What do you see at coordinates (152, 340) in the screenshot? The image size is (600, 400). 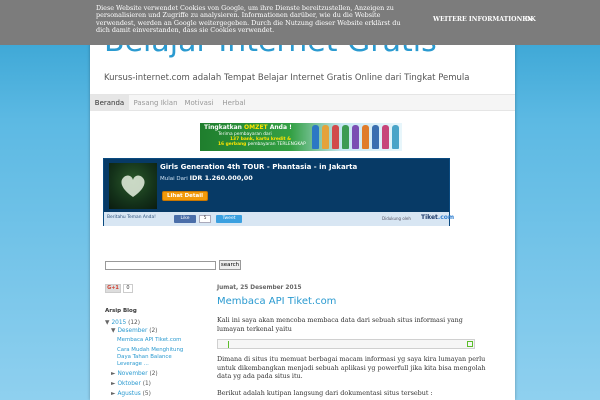 I see `archive-post-link: Membaca API Tiket.com` at bounding box center [152, 340].